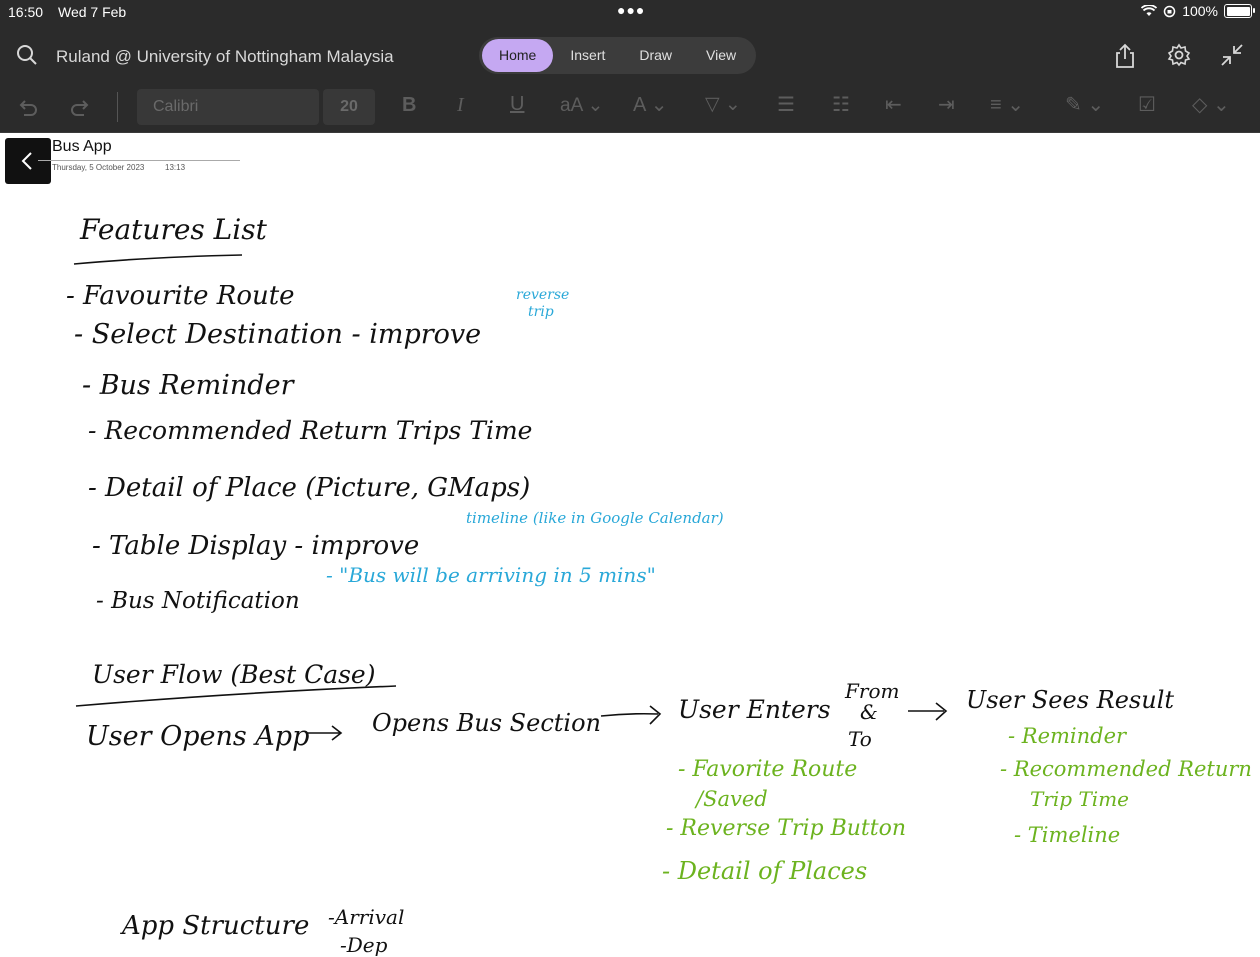  Describe the element at coordinates (234, 674) in the screenshot. I see `flow-heading: User Flow (Best Case)` at that location.